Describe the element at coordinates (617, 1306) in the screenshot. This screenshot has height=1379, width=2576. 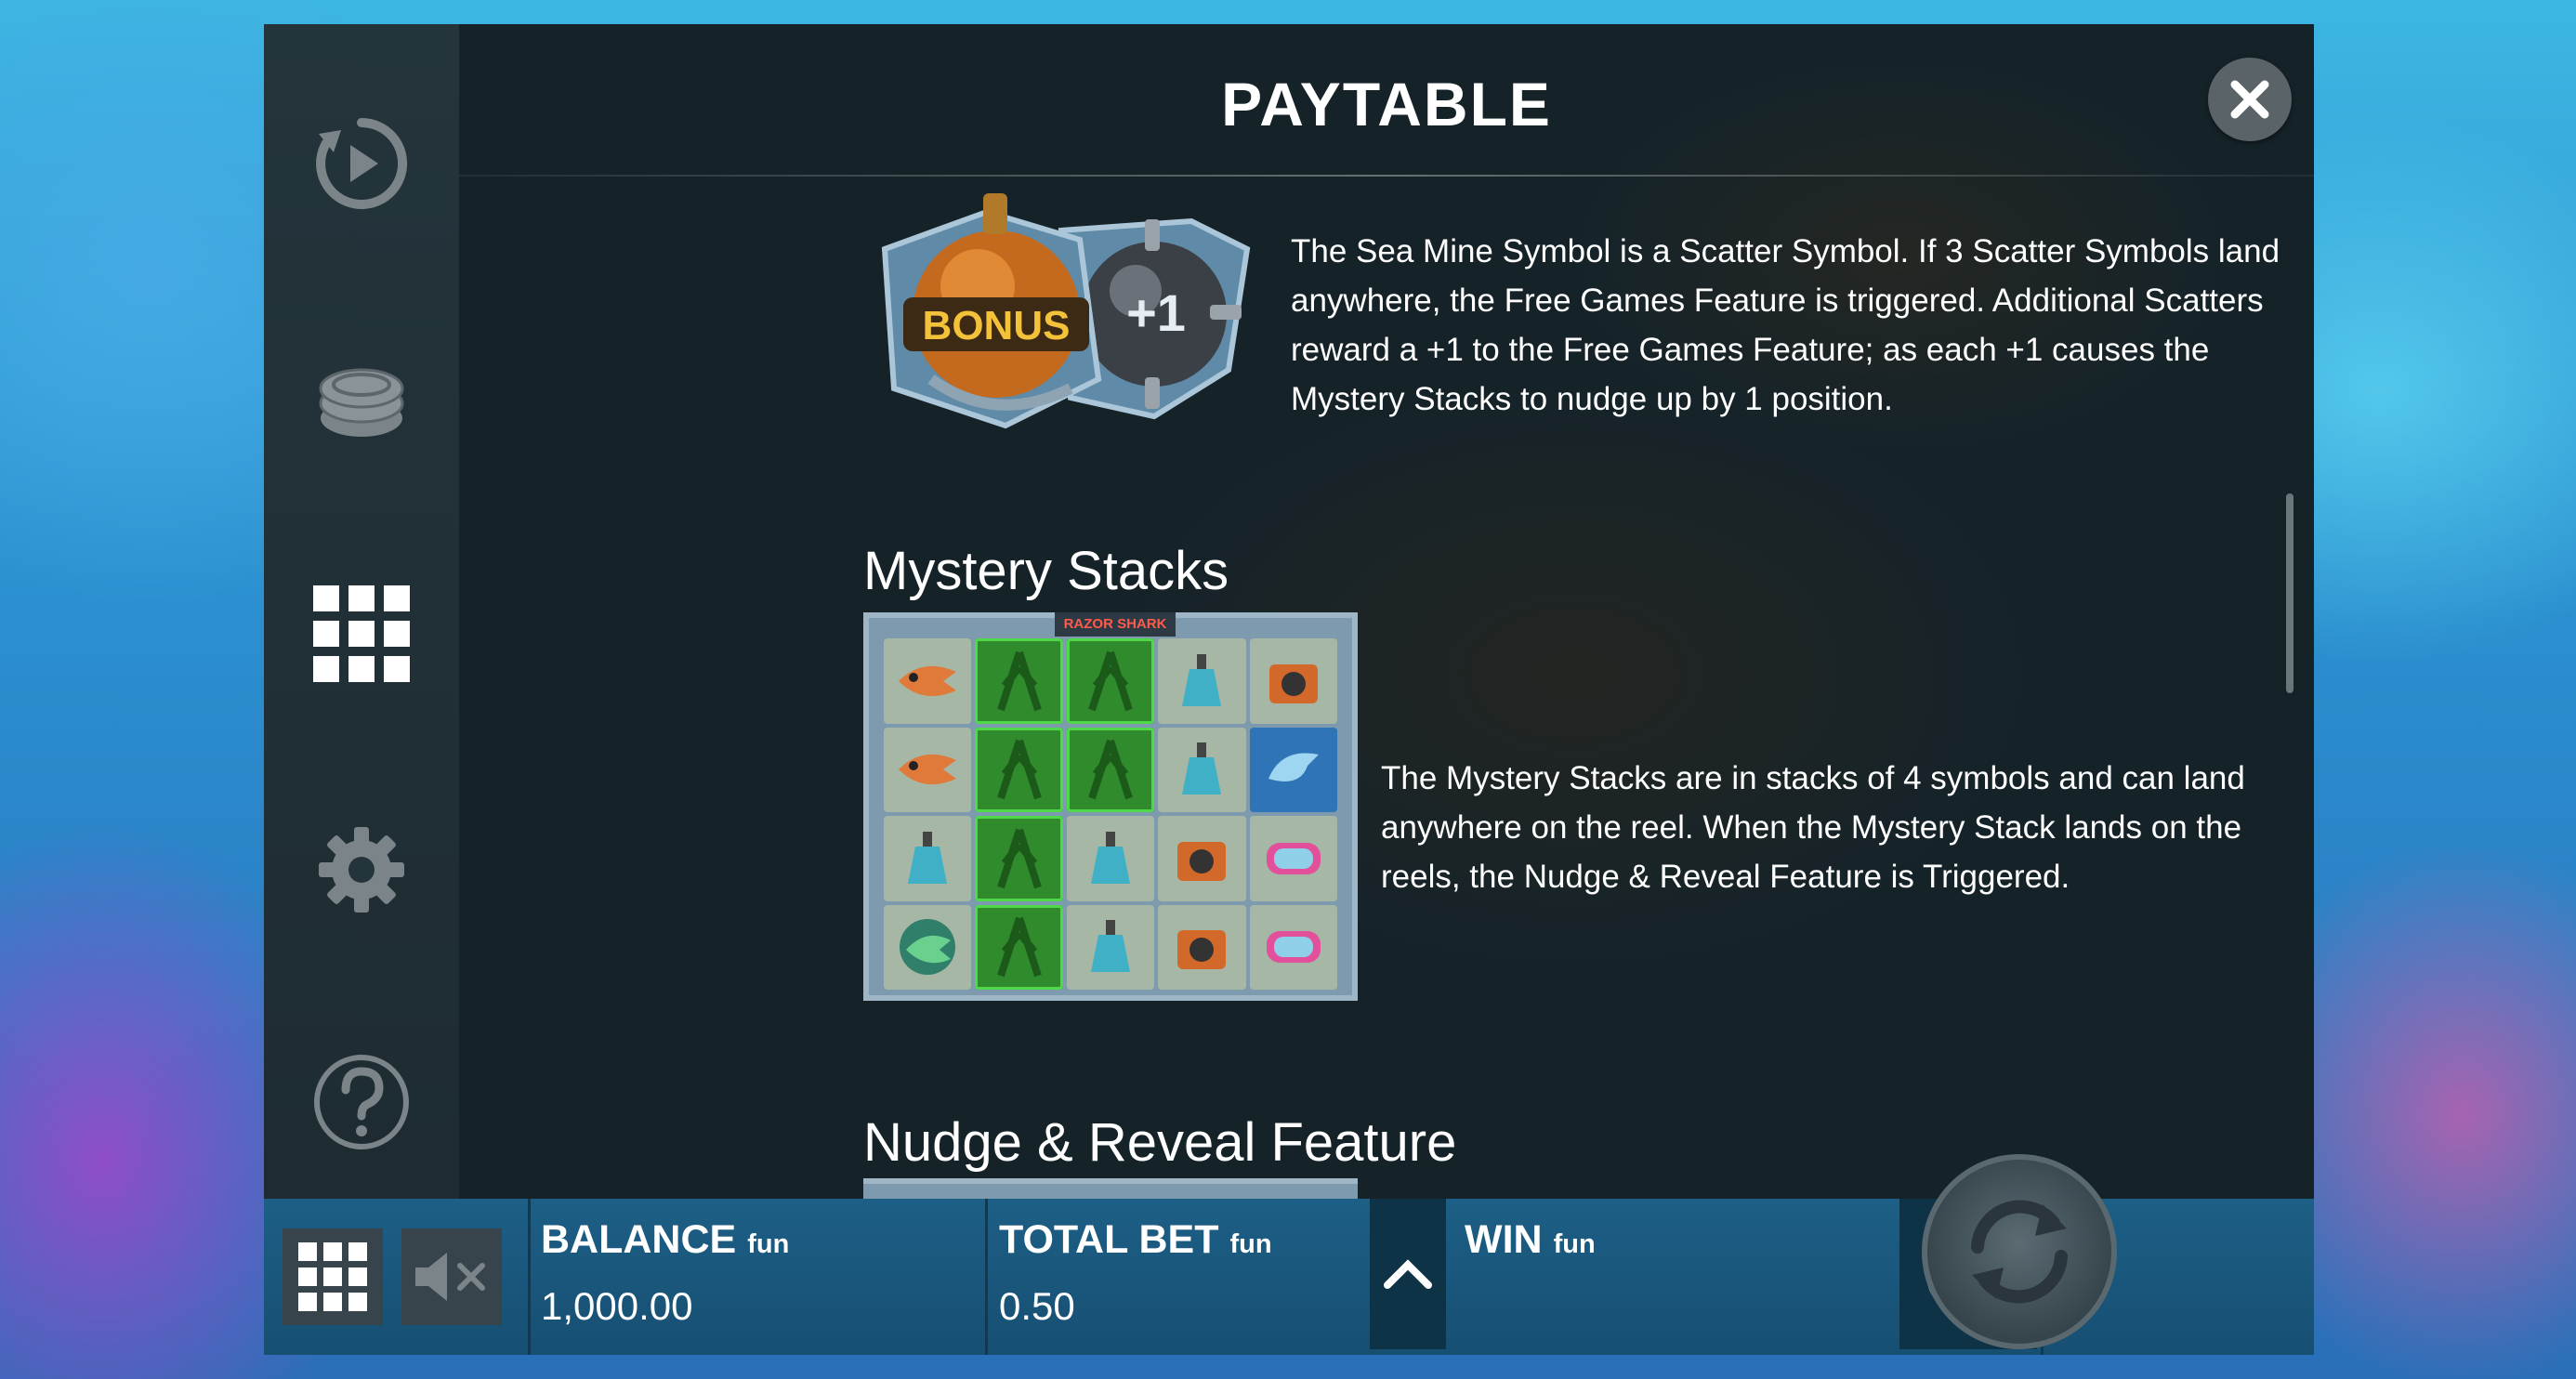
I see `balance-value: 1,000.00` at that location.